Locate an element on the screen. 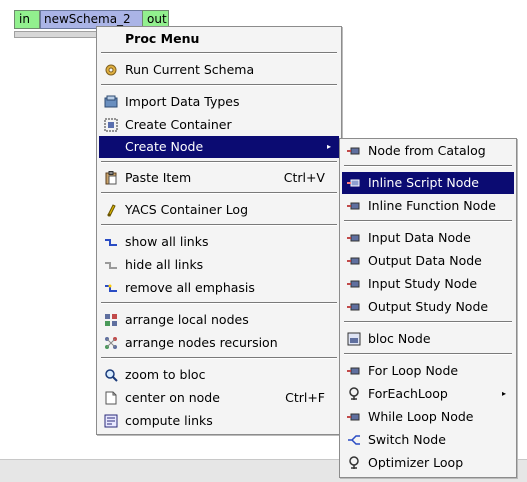 This screenshot has height=482, width=527. menu-item-create-container: Create Container is located at coordinates (219, 125).